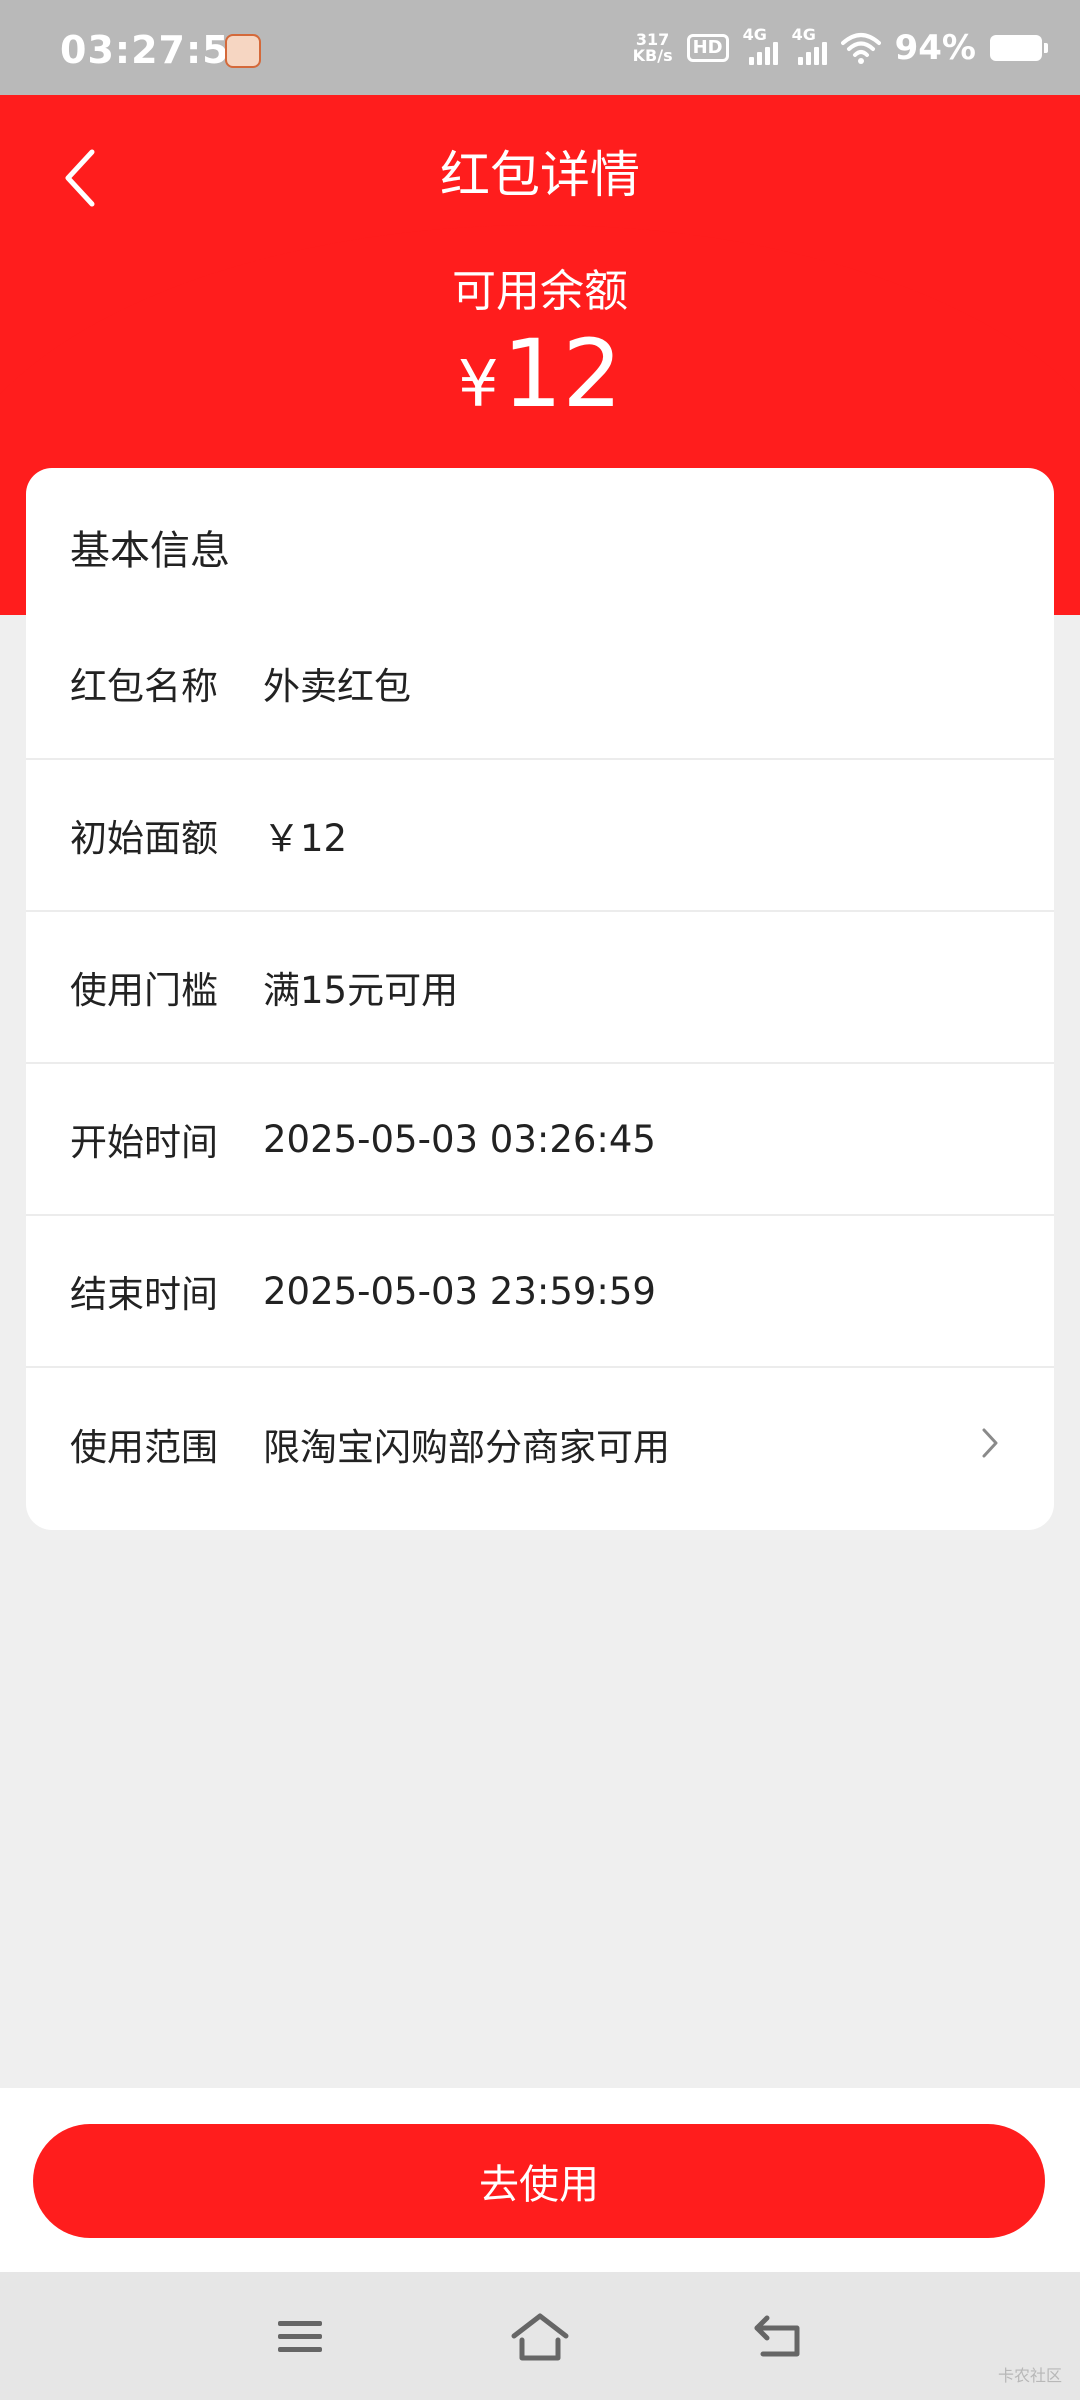 This screenshot has height=2400, width=1080. I want to click on row-end-time: 结束时间 2025-05-03 23:59:59, so click(540, 1292).